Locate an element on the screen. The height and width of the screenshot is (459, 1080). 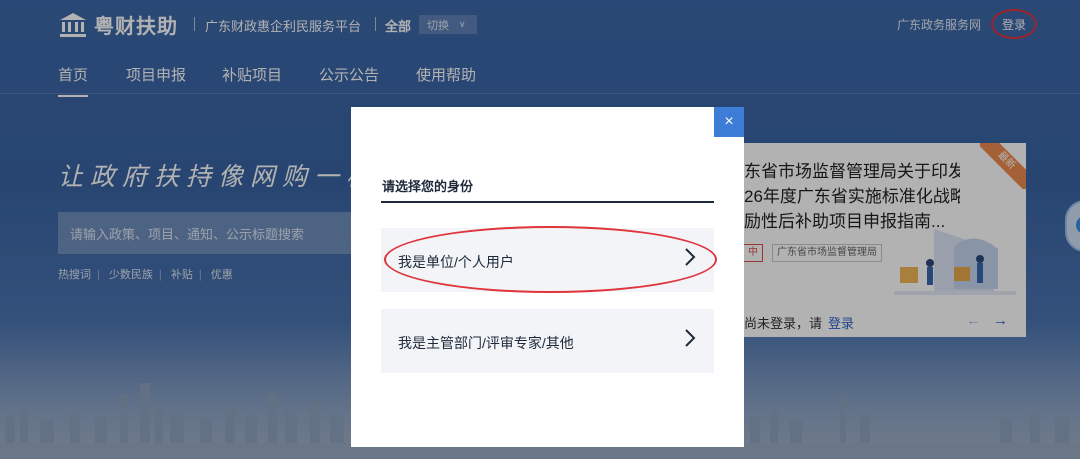
dialog-title: 请选择您的身份 is located at coordinates (428, 186).